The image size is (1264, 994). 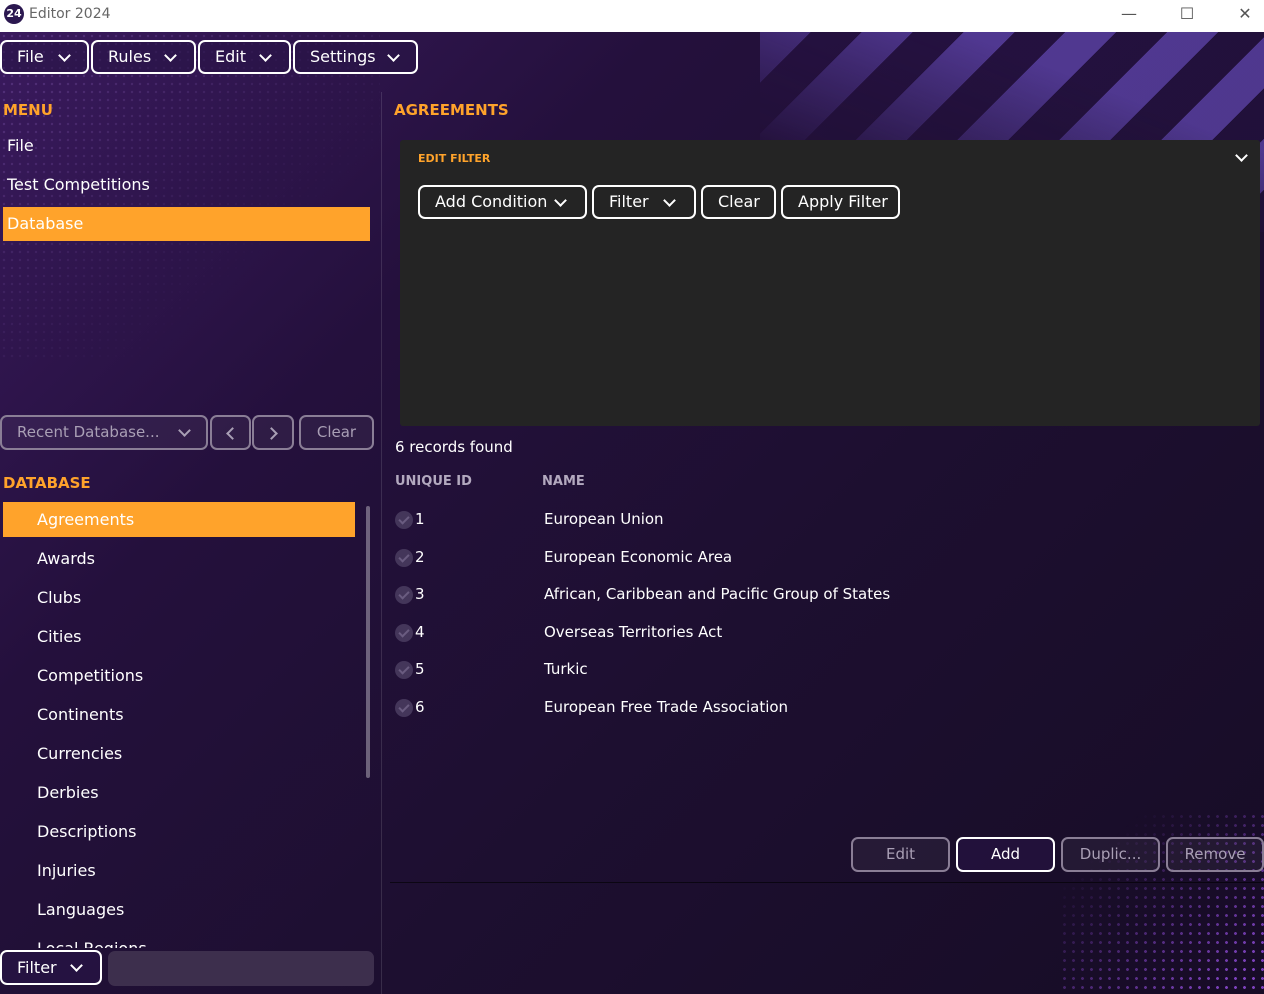 What do you see at coordinates (825, 632) in the screenshot?
I see `table-row: 4 Overseas Territories Act` at bounding box center [825, 632].